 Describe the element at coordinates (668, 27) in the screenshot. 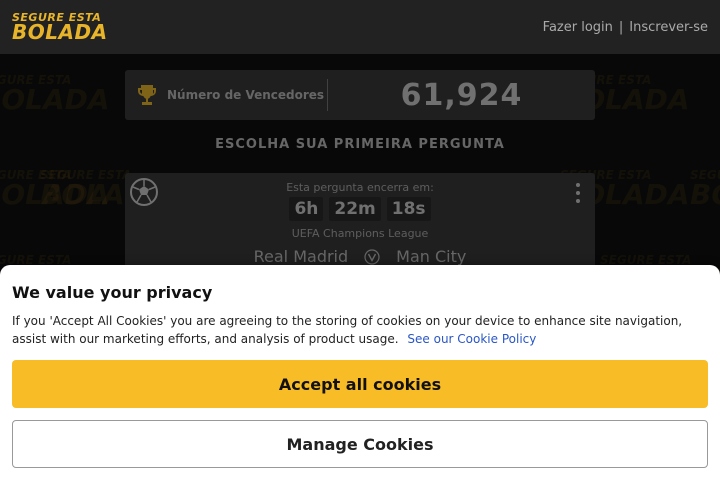

I see `signup-link: Inscrever-se` at that location.